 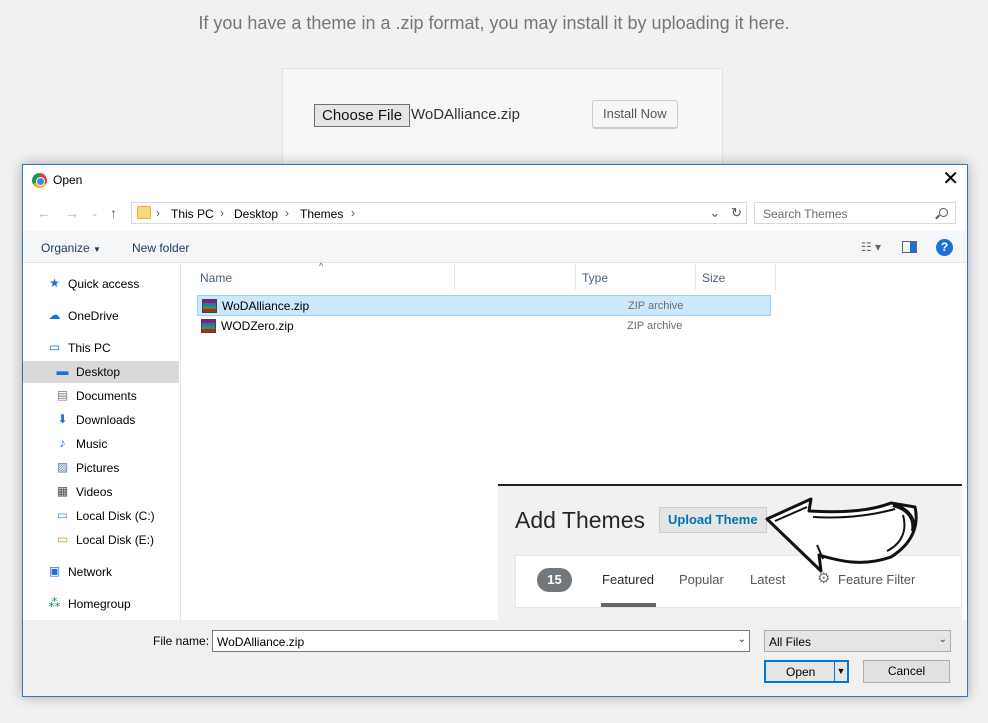 I want to click on sidebar-item-label: Local Disk (E:), so click(x=115, y=540).